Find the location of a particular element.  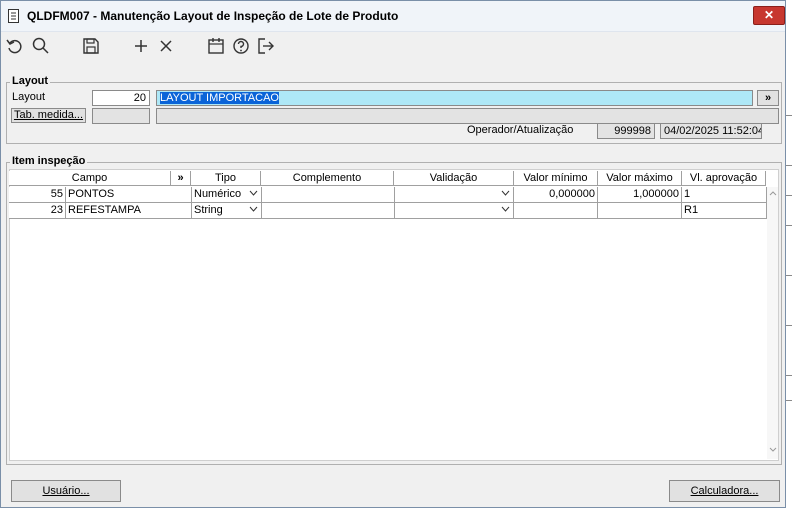

row-2-vl-aprovacao: R1 is located at coordinates (724, 211).